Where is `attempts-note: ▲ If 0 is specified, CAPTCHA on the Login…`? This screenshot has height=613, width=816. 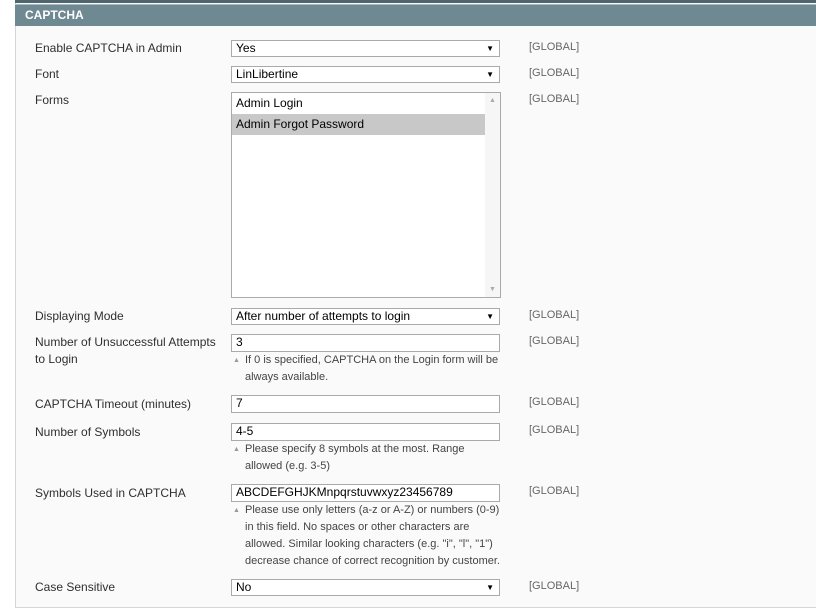 attempts-note: ▲ If 0 is specified, CAPTCHA on the Login… is located at coordinates (368, 369).